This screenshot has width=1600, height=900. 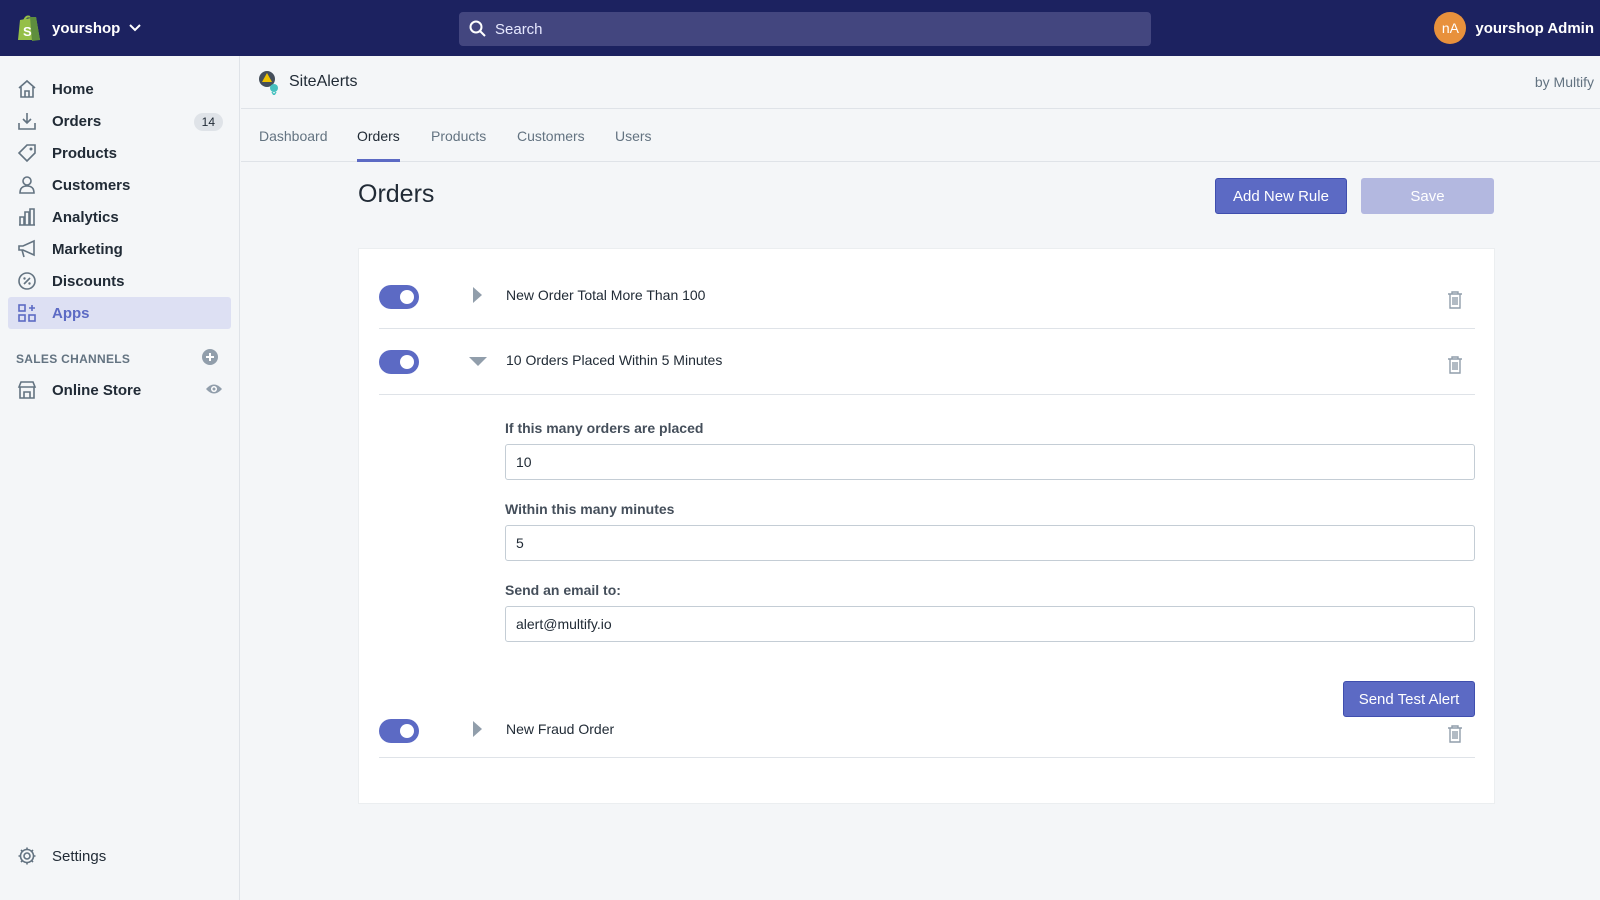 I want to click on sidebar-item-analytics: Analytics, so click(x=119, y=217).